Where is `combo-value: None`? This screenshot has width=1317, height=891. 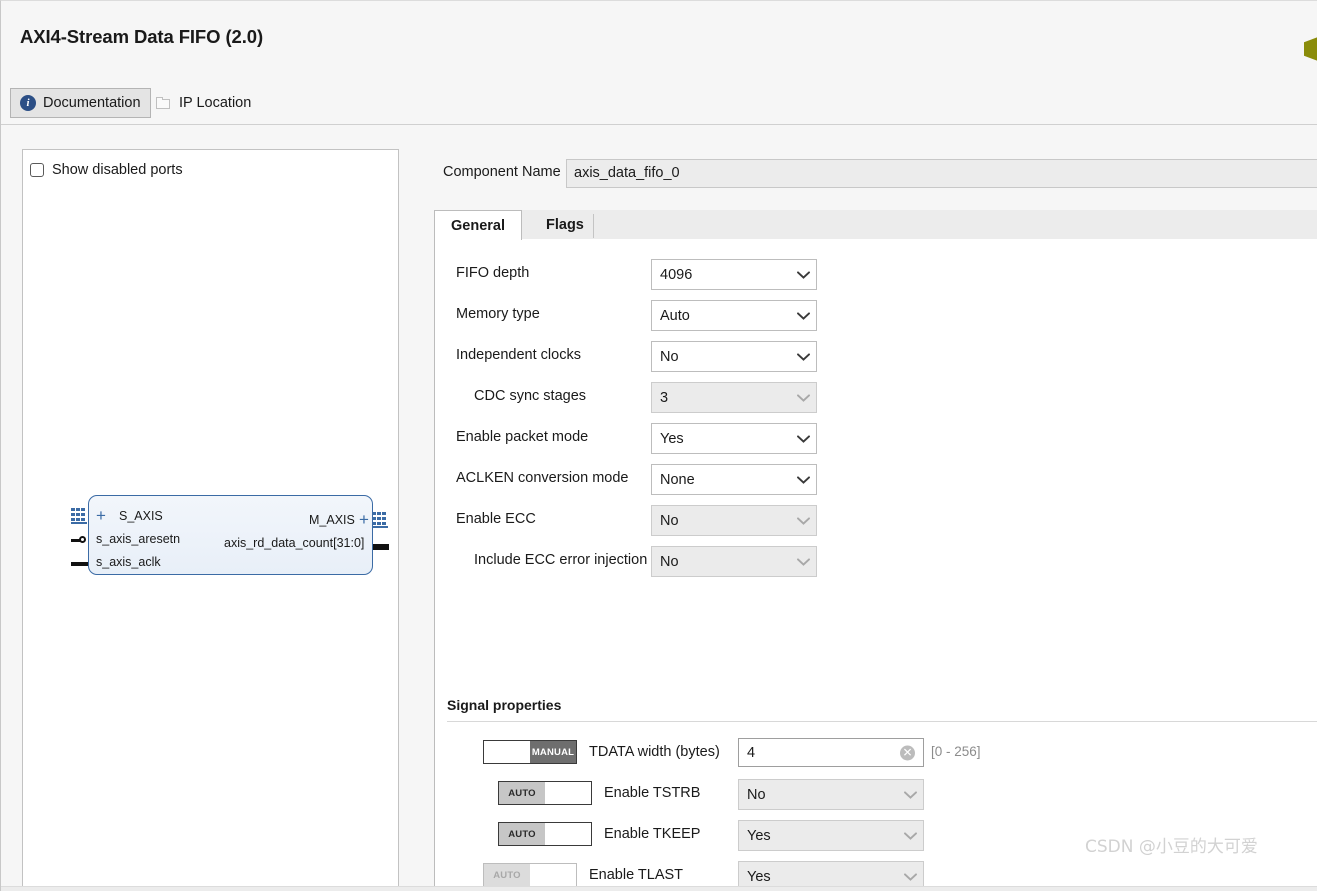
combo-value: None is located at coordinates (677, 479).